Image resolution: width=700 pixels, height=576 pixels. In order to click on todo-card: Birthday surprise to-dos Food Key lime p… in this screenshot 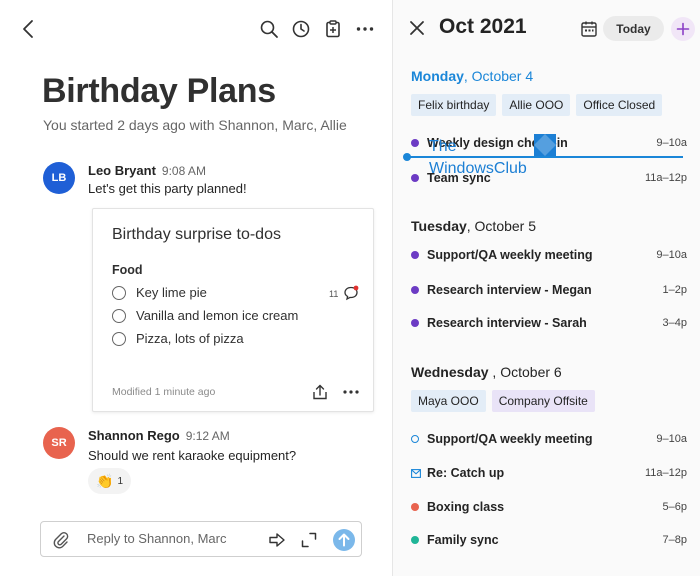, I will do `click(233, 310)`.